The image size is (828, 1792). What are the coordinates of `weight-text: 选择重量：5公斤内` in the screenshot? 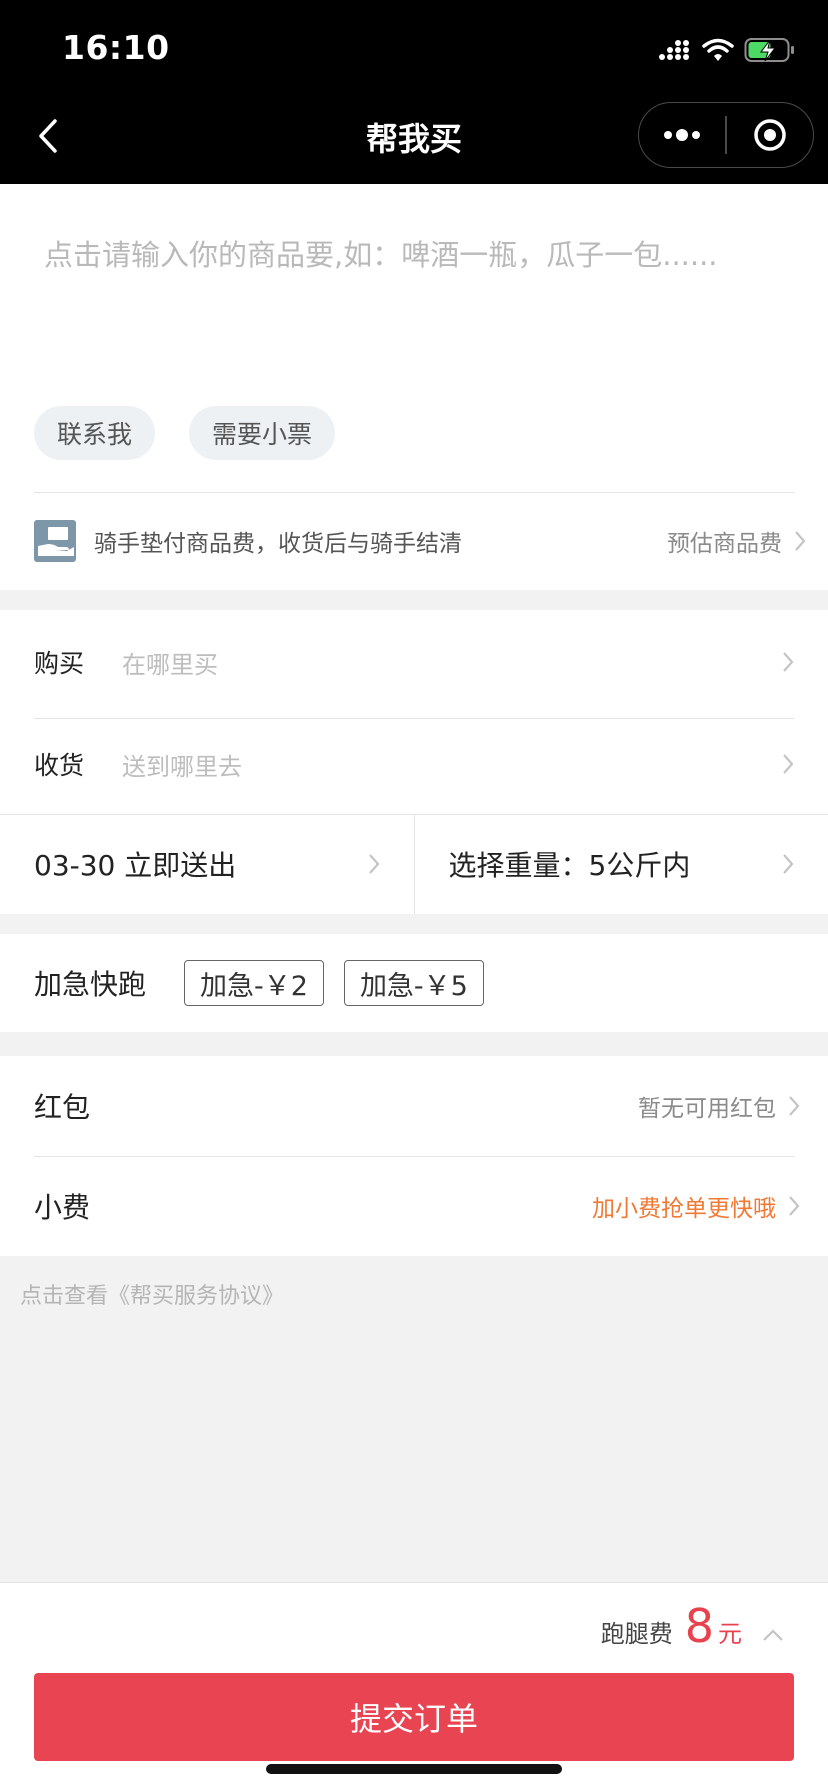 It's located at (569, 865).